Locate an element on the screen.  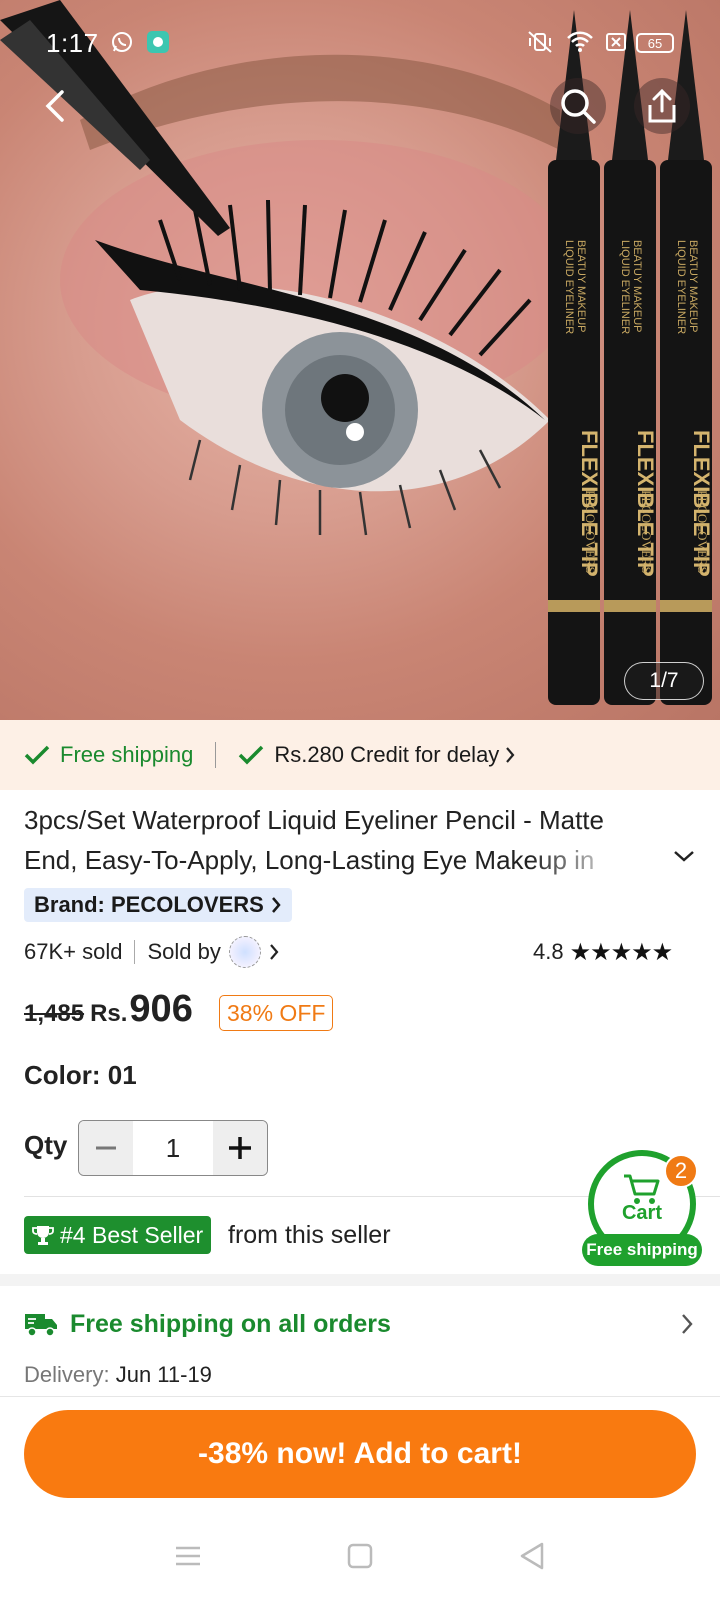
pen-2-line1: LIQUID EYELINER is located at coordinates (625, 287).